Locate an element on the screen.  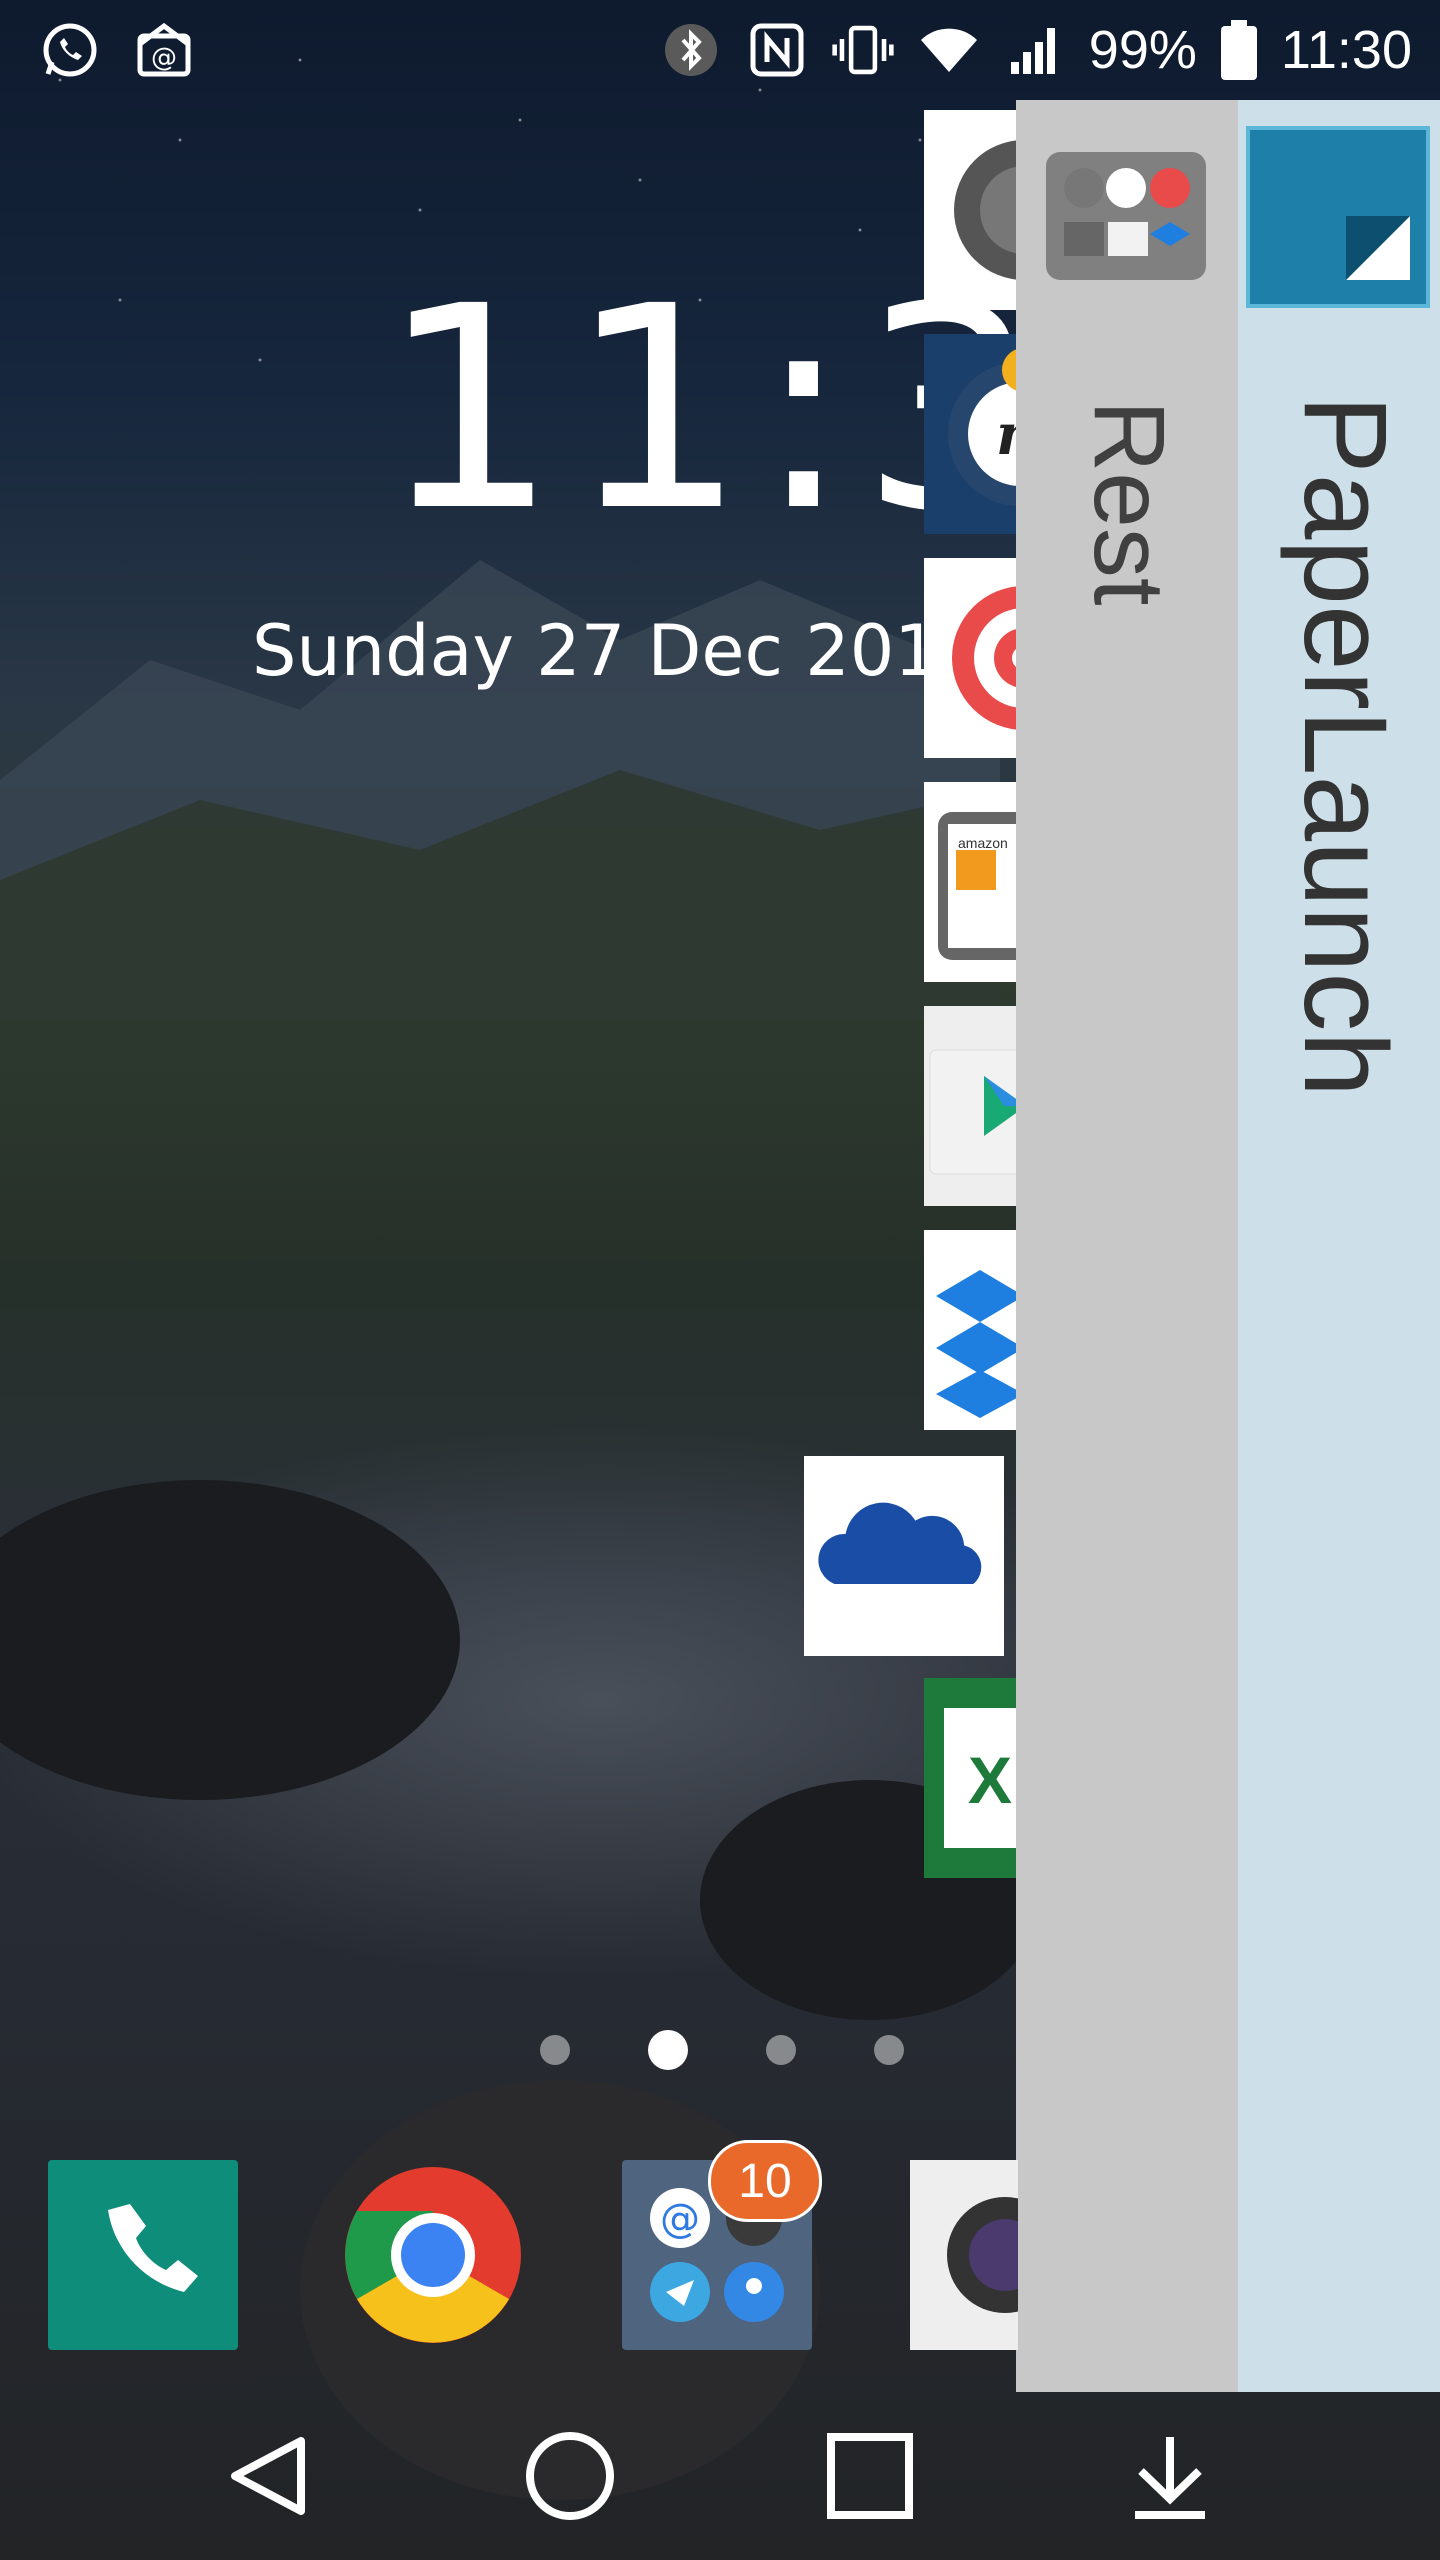
status-time: 11:30 is located at coordinates (1346, 50).